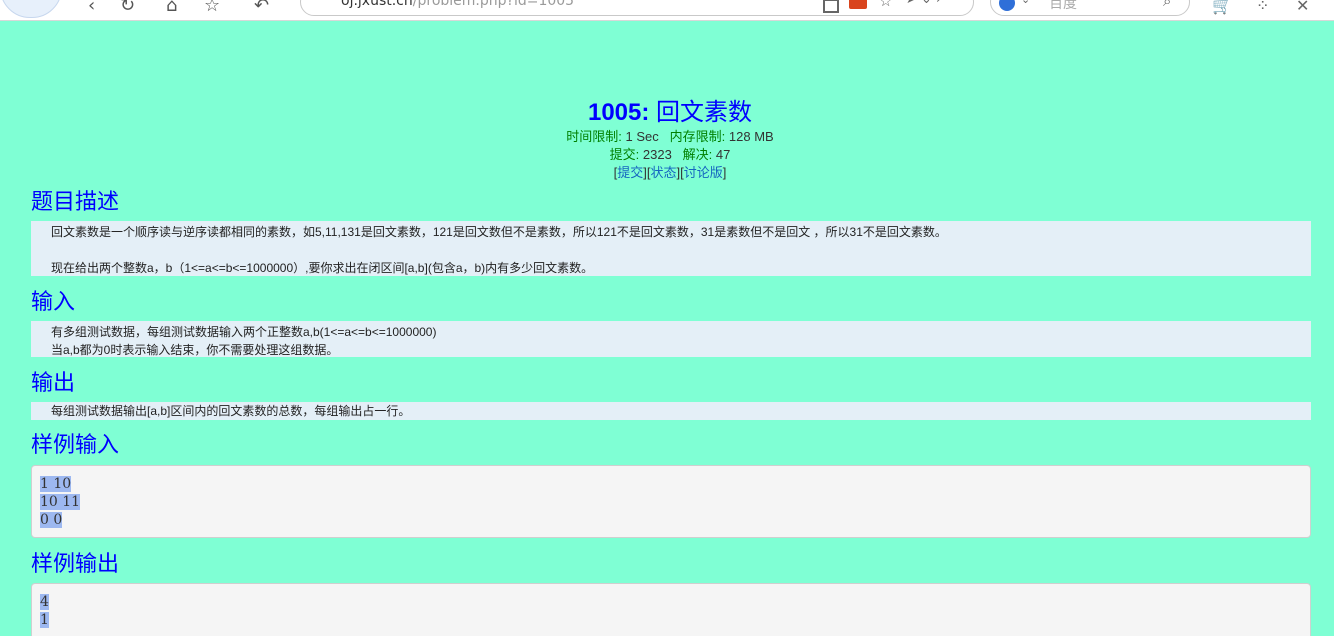  What do you see at coordinates (885, 5) in the screenshot?
I see `star-icon: ☆` at bounding box center [885, 5].